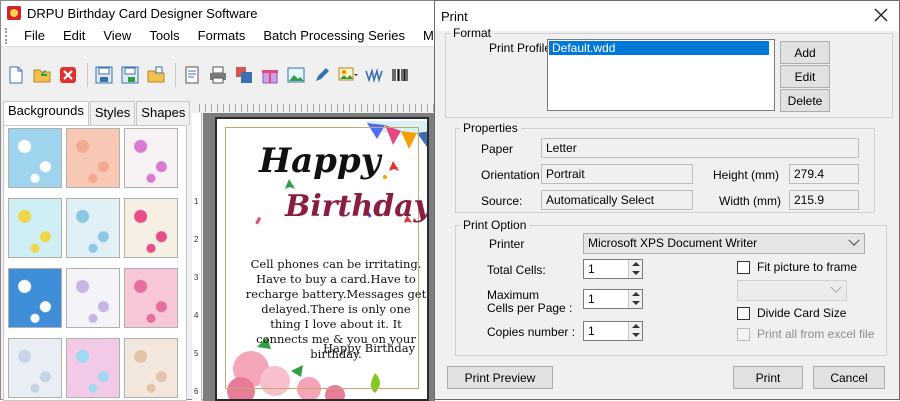  What do you see at coordinates (334, 35) in the screenshot?
I see `menu-batch-processing: Batch Processing Series` at bounding box center [334, 35].